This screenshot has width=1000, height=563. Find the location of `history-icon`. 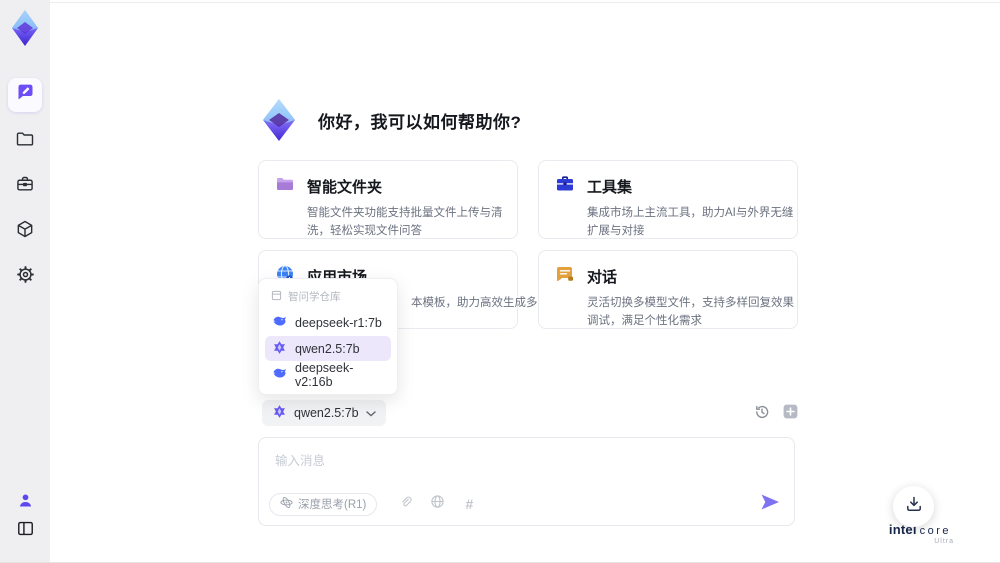

history-icon is located at coordinates (762, 414).